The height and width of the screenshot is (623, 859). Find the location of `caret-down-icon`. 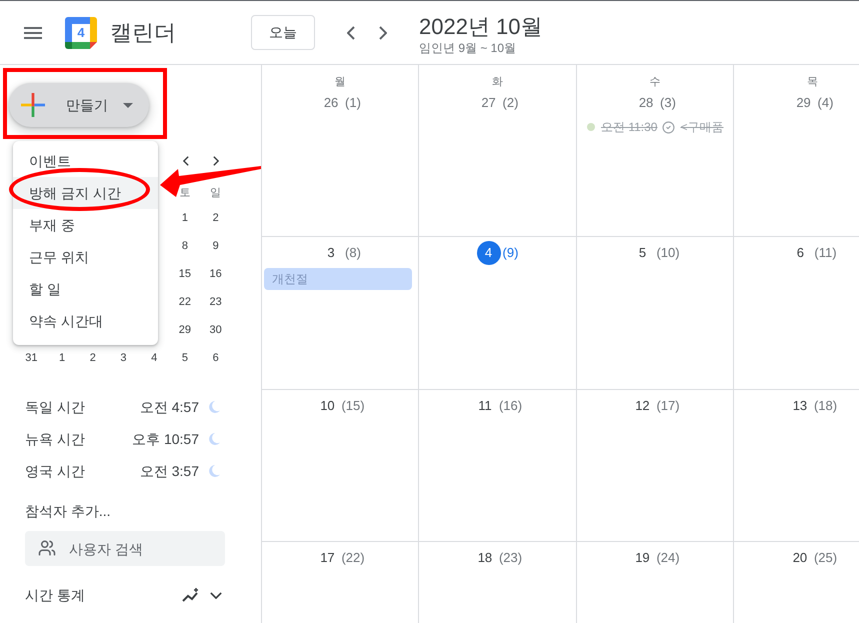

caret-down-icon is located at coordinates (128, 105).